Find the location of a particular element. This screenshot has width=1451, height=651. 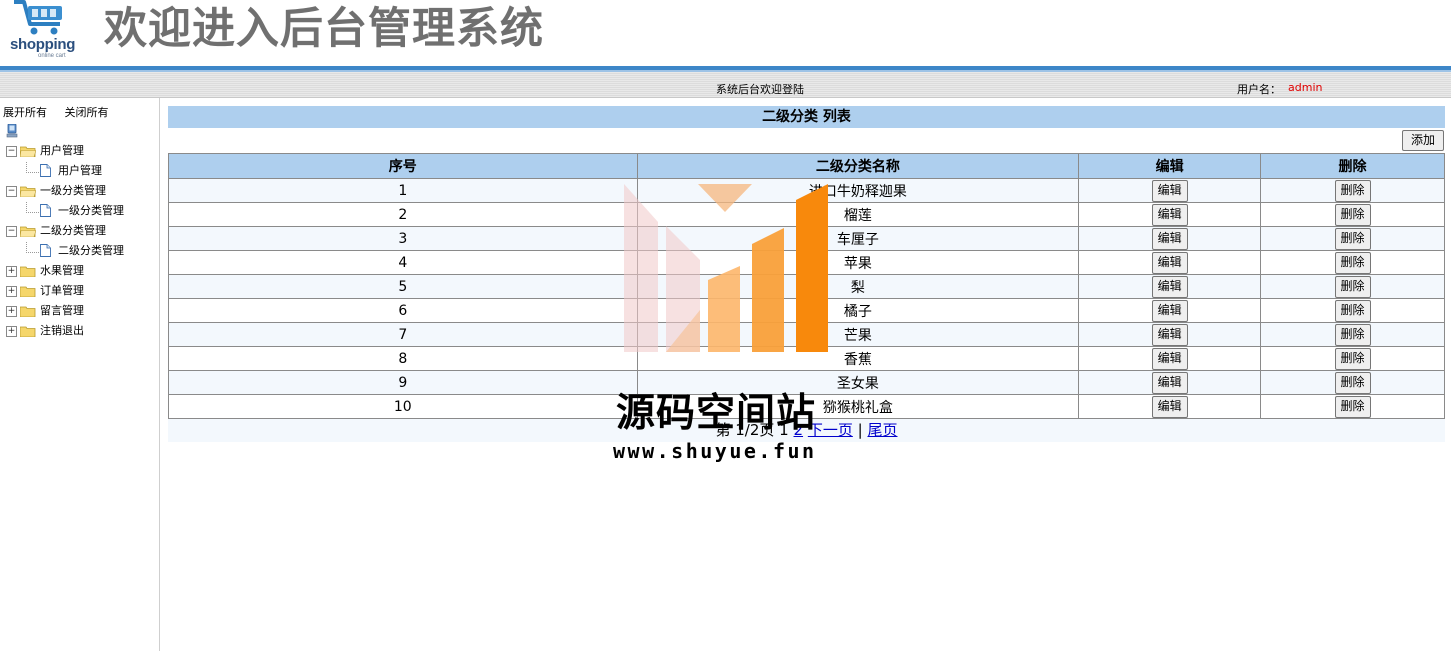

cell-category-name: 车厘子 is located at coordinates (858, 238).